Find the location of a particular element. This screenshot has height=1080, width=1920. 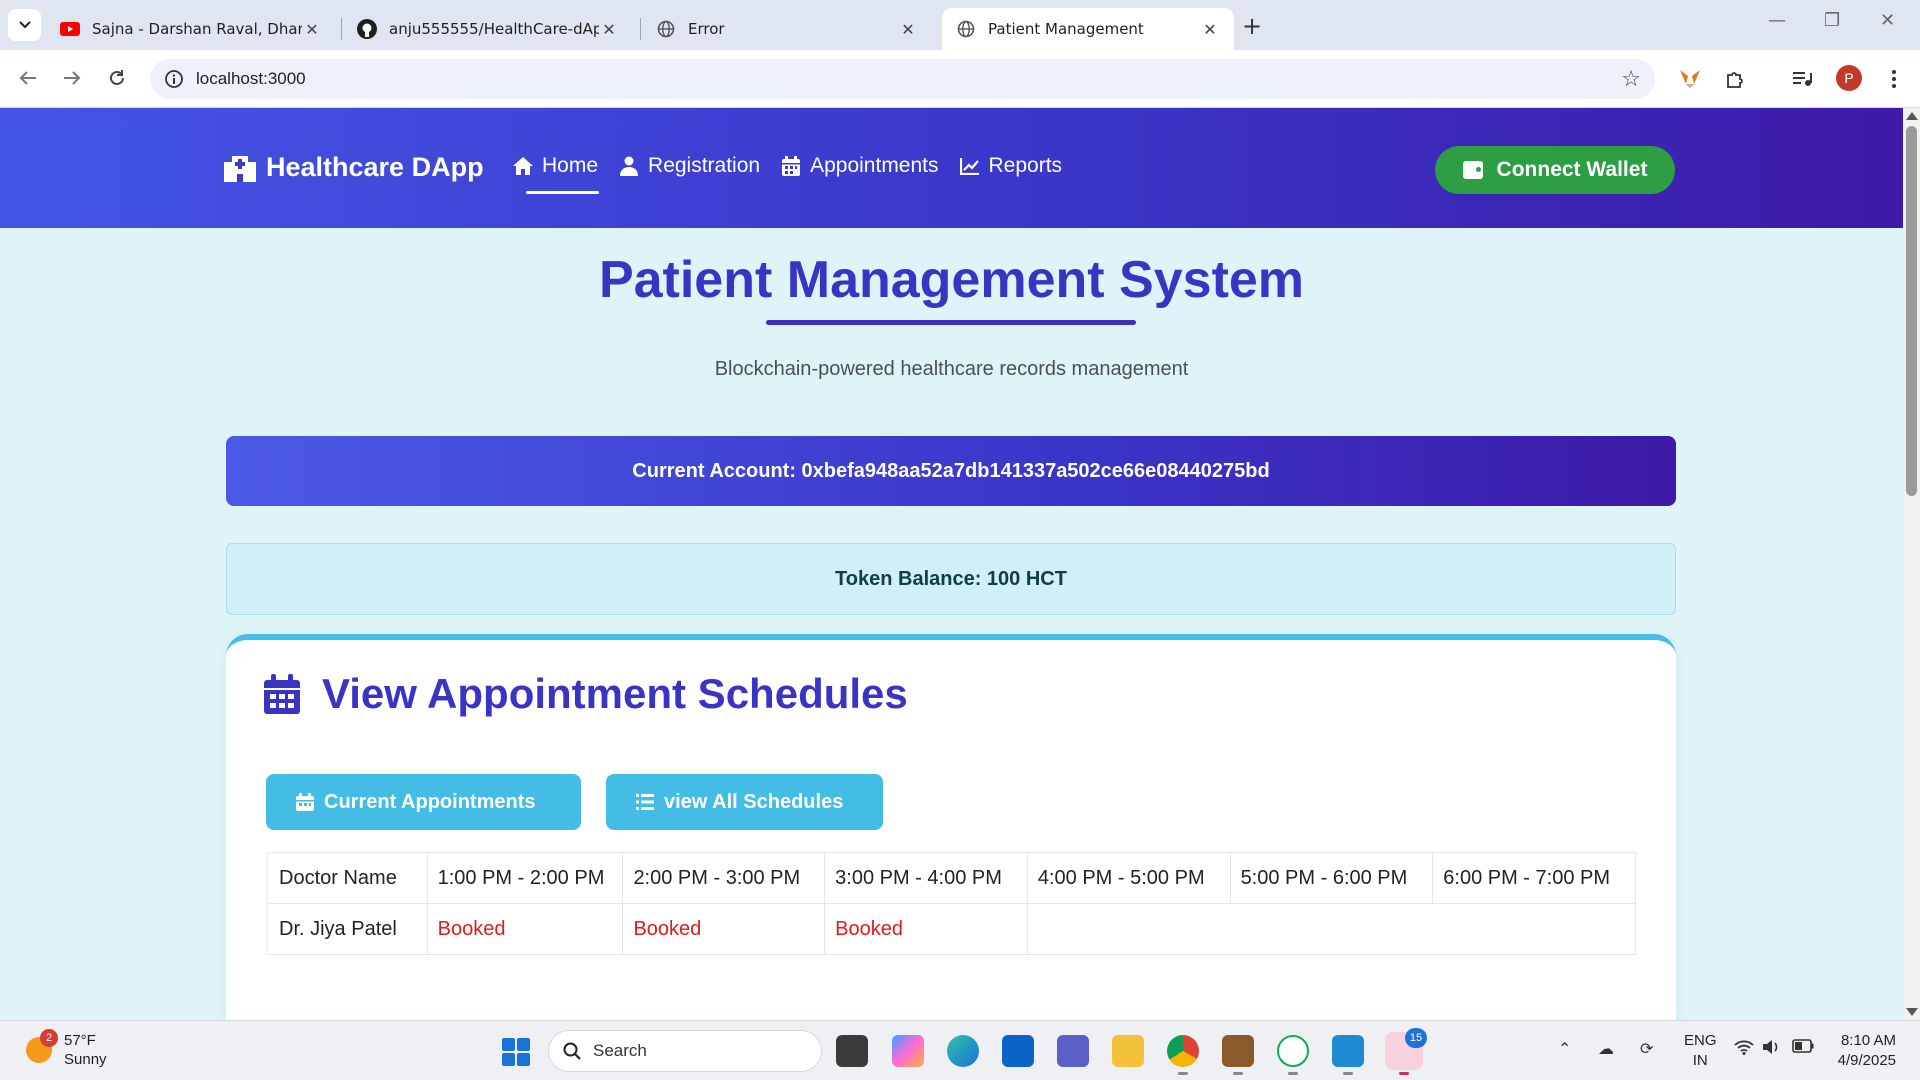

back-button is located at coordinates (28, 78).